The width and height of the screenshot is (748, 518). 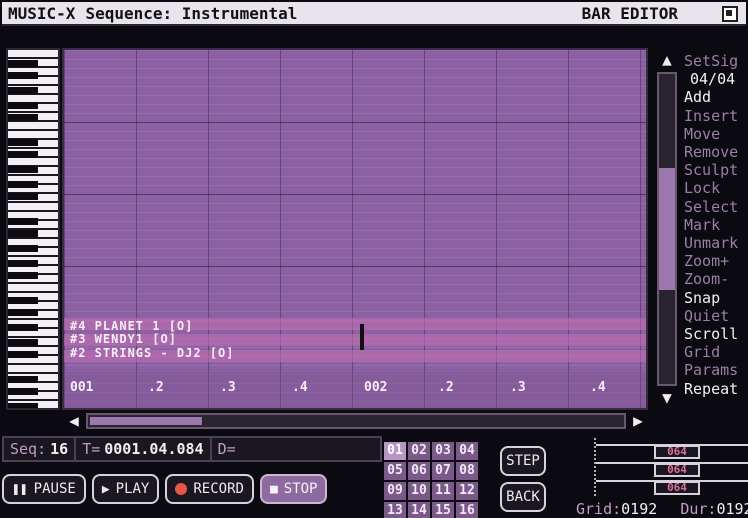 I want to click on piano-keyboard, so click(x=33, y=229).